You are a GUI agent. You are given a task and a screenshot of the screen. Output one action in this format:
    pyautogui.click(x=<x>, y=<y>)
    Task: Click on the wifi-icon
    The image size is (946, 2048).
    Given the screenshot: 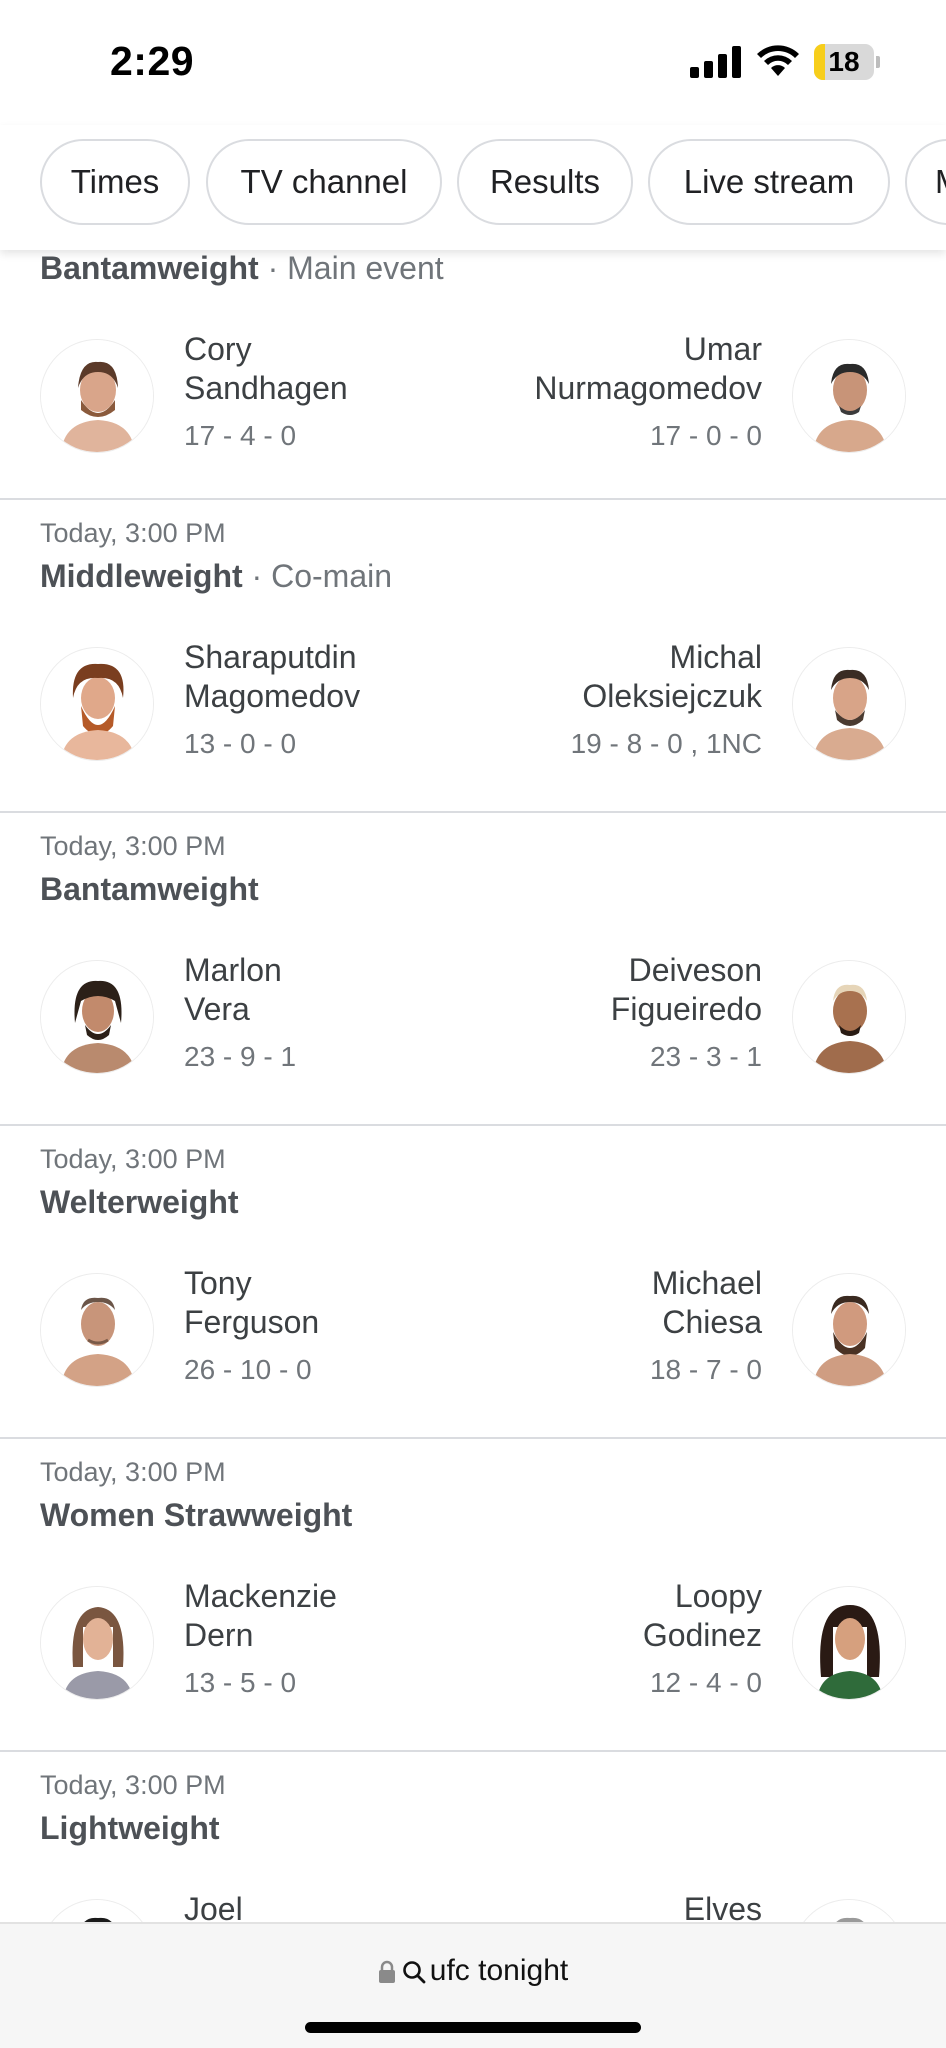 What is the action you would take?
    pyautogui.click(x=778, y=60)
    